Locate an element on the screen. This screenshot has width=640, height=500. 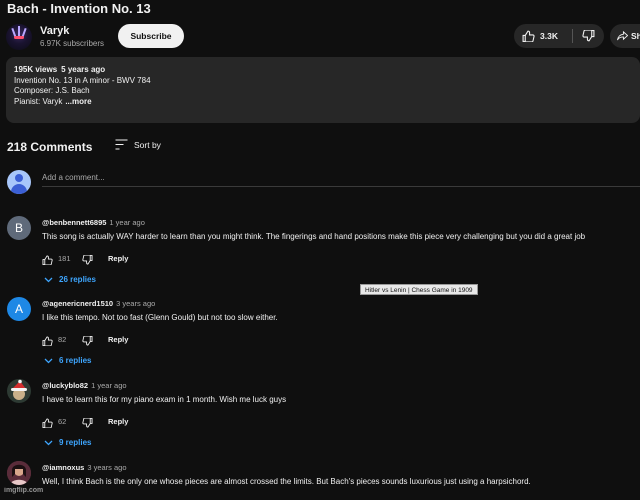
description-line: Composer: J.S. Bach is located at coordinates (52, 90).